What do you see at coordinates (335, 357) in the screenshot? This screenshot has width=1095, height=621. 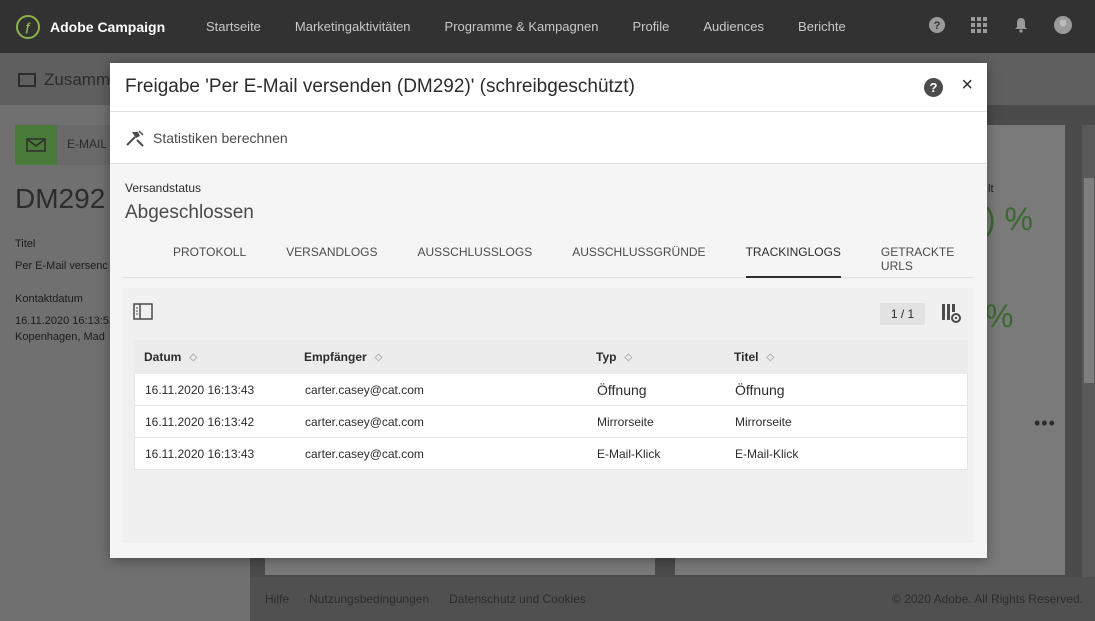 I see `column-header-label: Empfänger` at bounding box center [335, 357].